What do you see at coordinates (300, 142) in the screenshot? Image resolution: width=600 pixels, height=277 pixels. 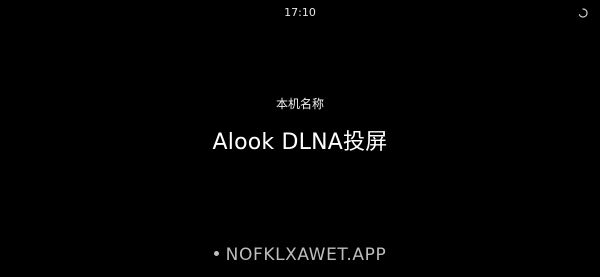 I see `device-name: Alook DLNA投屏` at bounding box center [300, 142].